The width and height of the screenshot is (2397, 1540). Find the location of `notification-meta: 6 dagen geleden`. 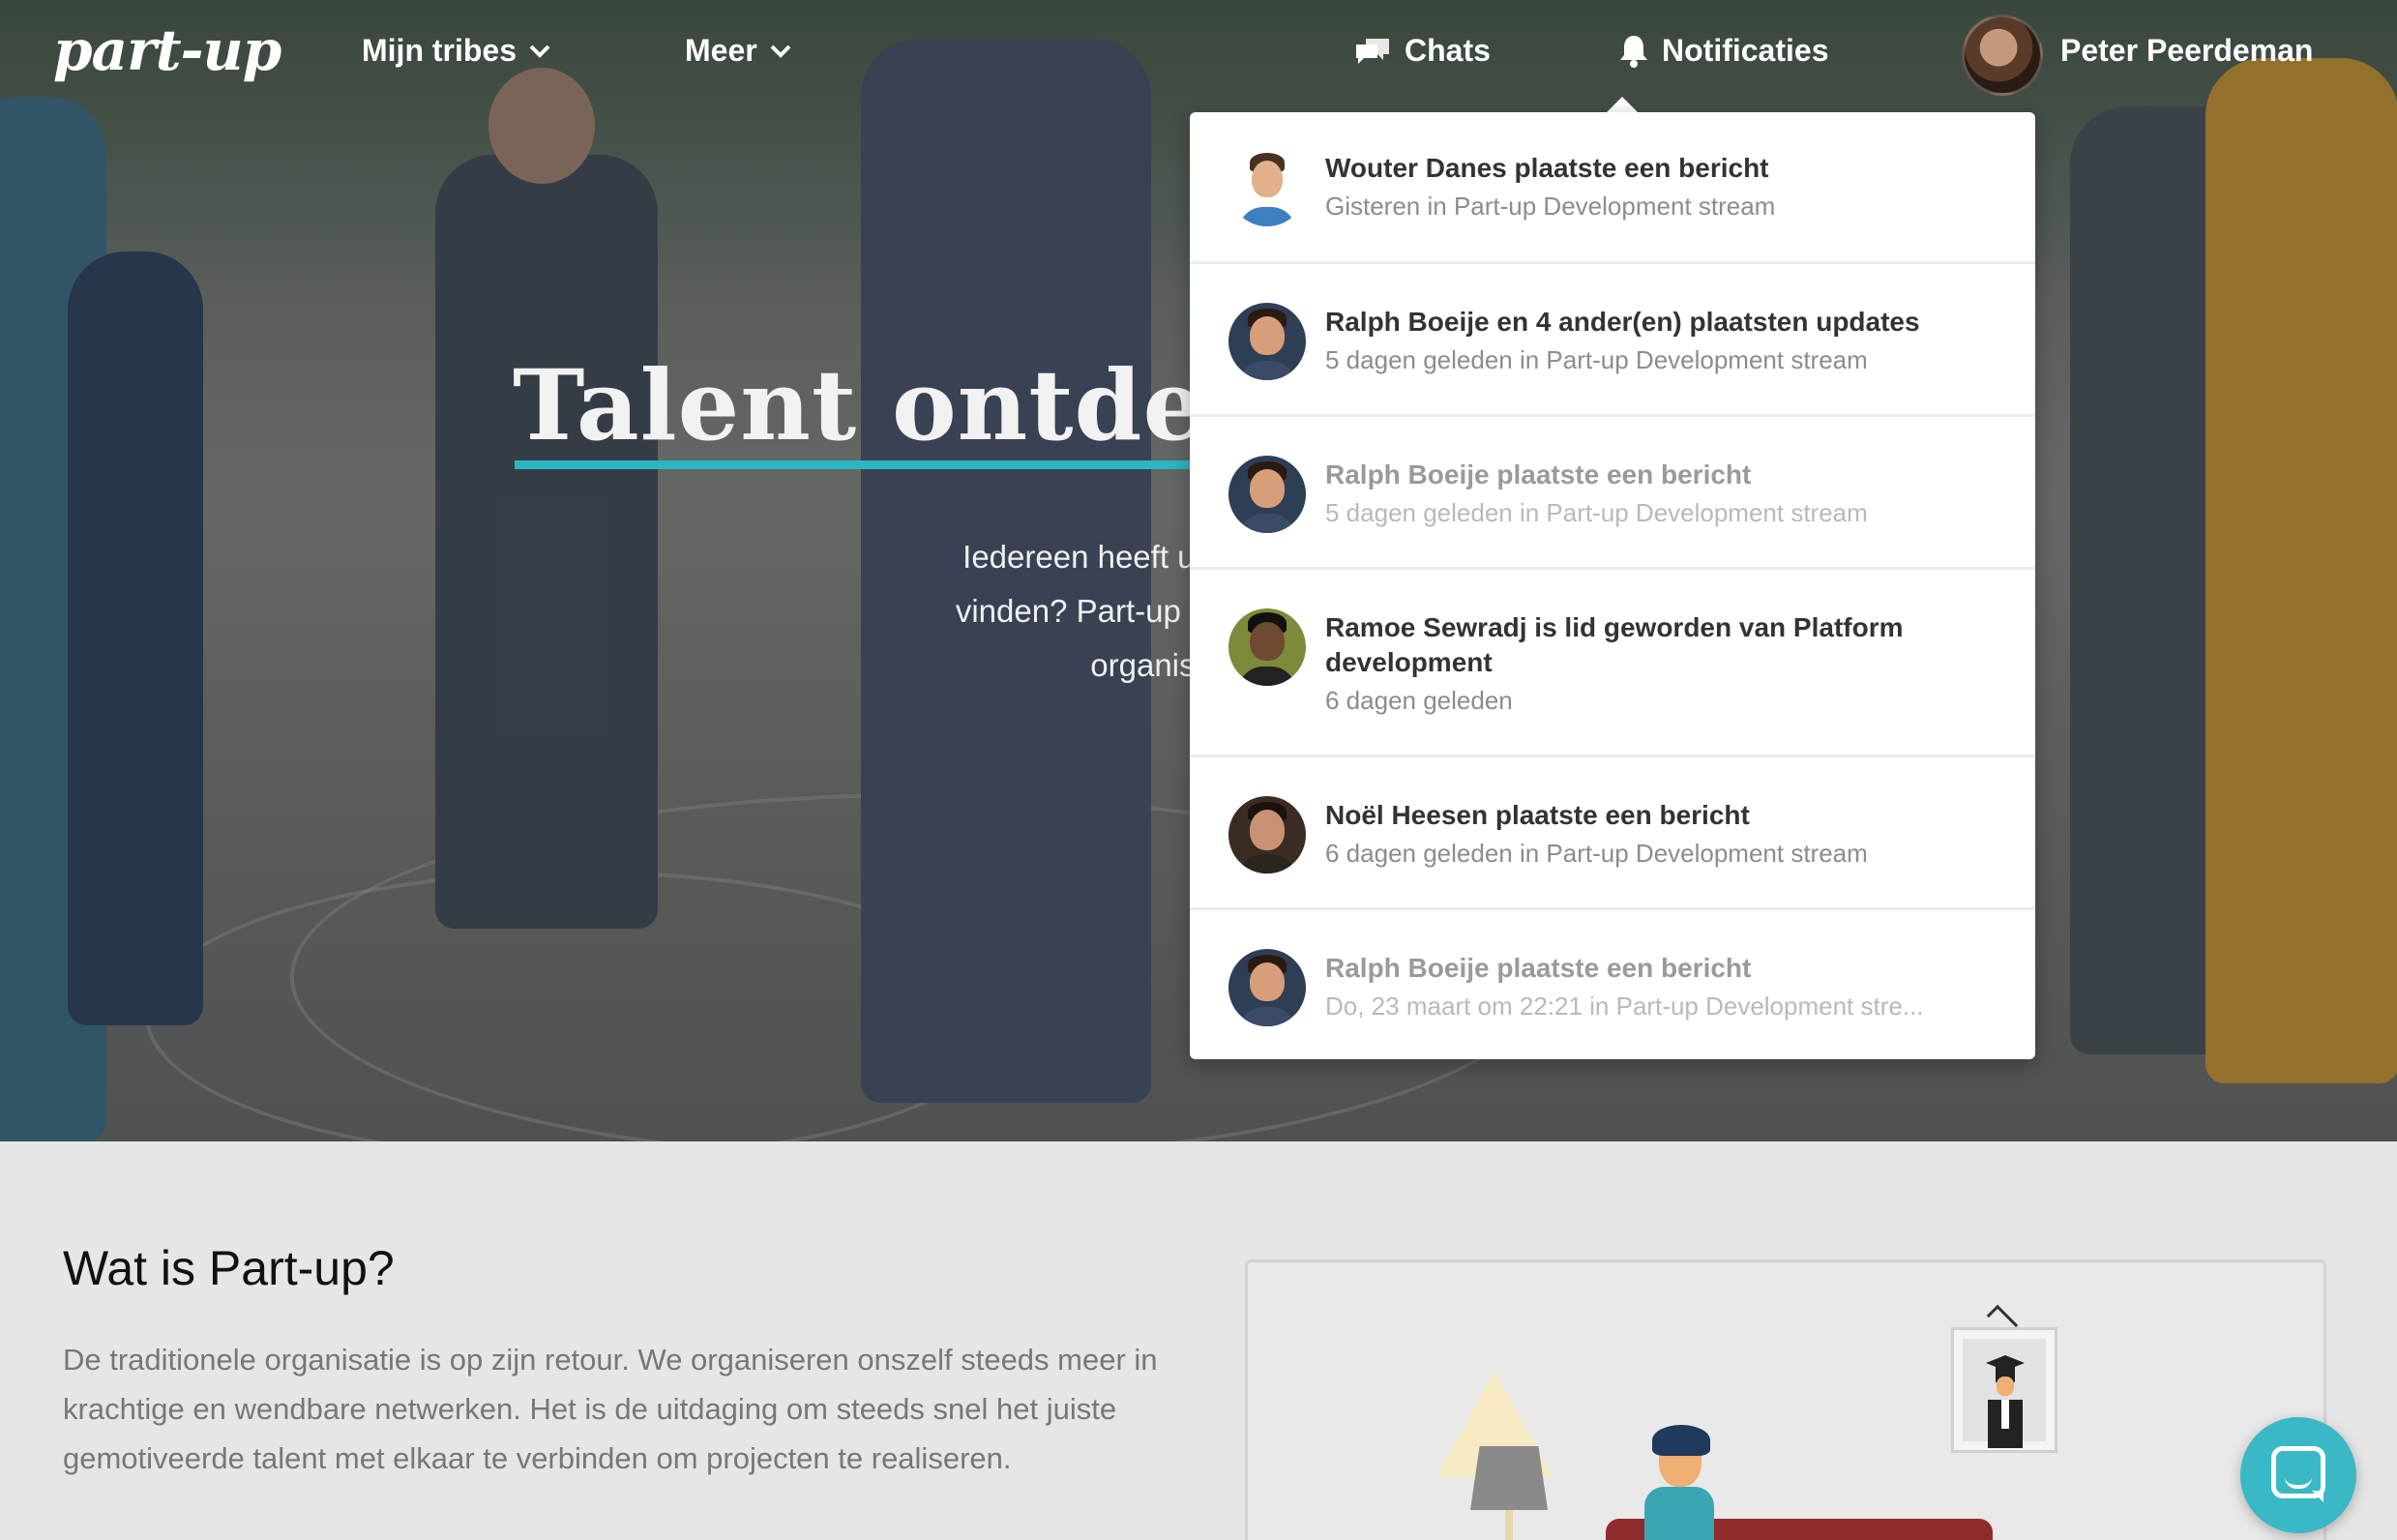

notification-meta: 6 dagen geleden is located at coordinates (1419, 700).